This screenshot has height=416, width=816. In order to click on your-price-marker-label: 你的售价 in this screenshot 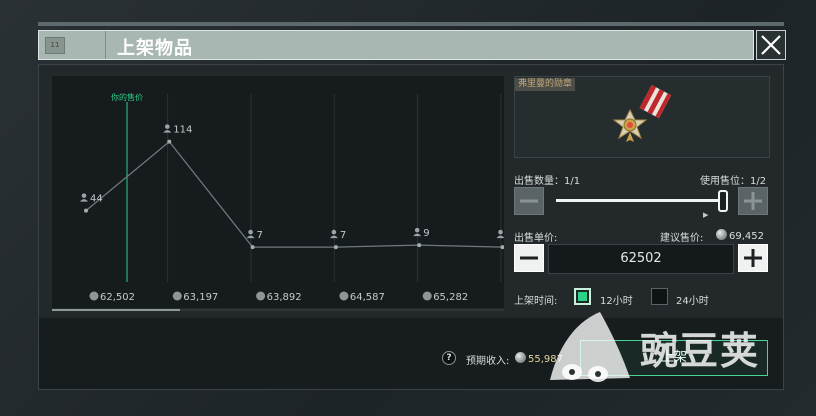, I will do `click(127, 97)`.